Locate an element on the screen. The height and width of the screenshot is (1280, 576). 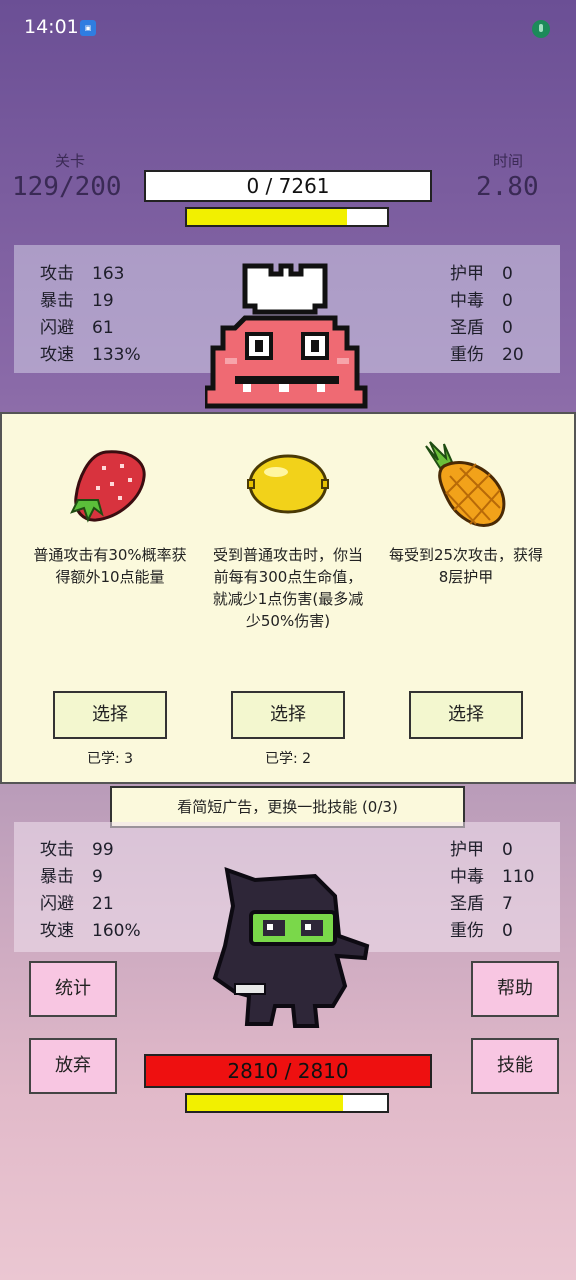
player-stat-attack: 攻击 99 is located at coordinates (77, 850).